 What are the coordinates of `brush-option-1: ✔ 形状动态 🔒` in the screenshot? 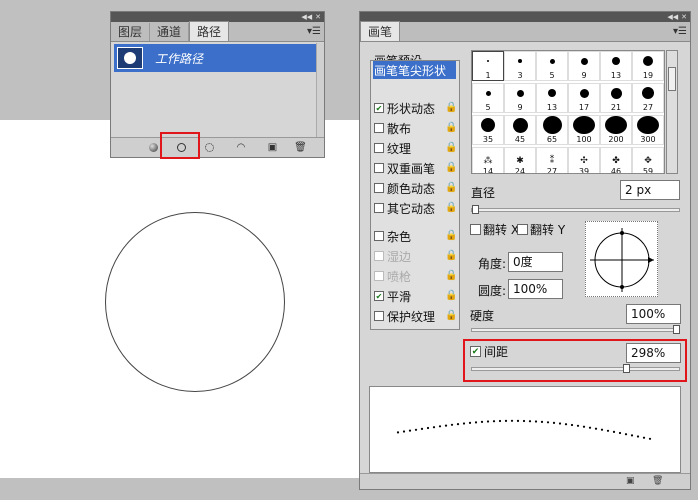 It's located at (415, 108).